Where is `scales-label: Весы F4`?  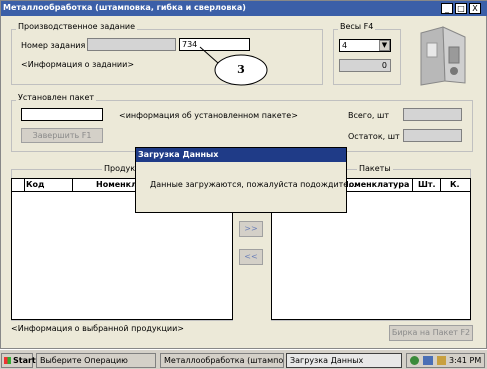 scales-label: Весы F4 is located at coordinates (357, 26).